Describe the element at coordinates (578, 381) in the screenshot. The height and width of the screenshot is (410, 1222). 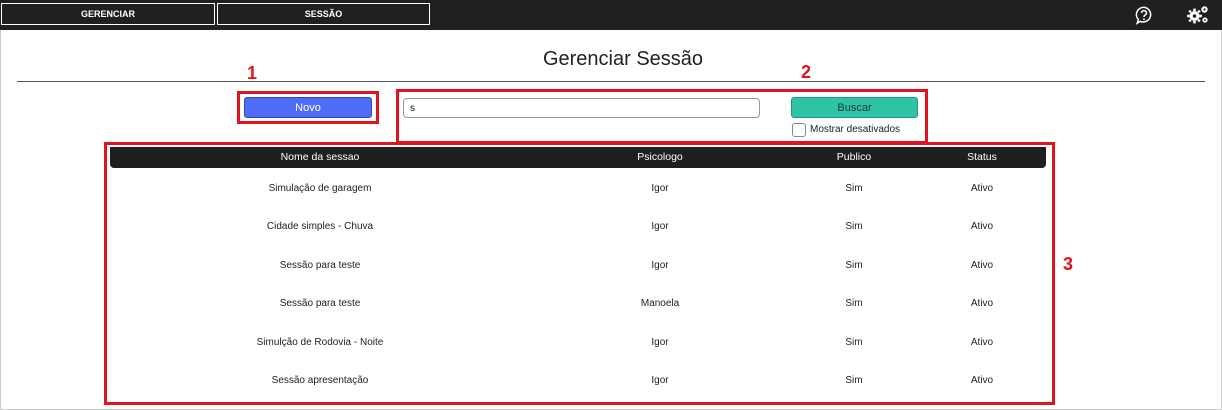
I see `table-row: Sessão apresentação Igor Sim Ativo` at that location.